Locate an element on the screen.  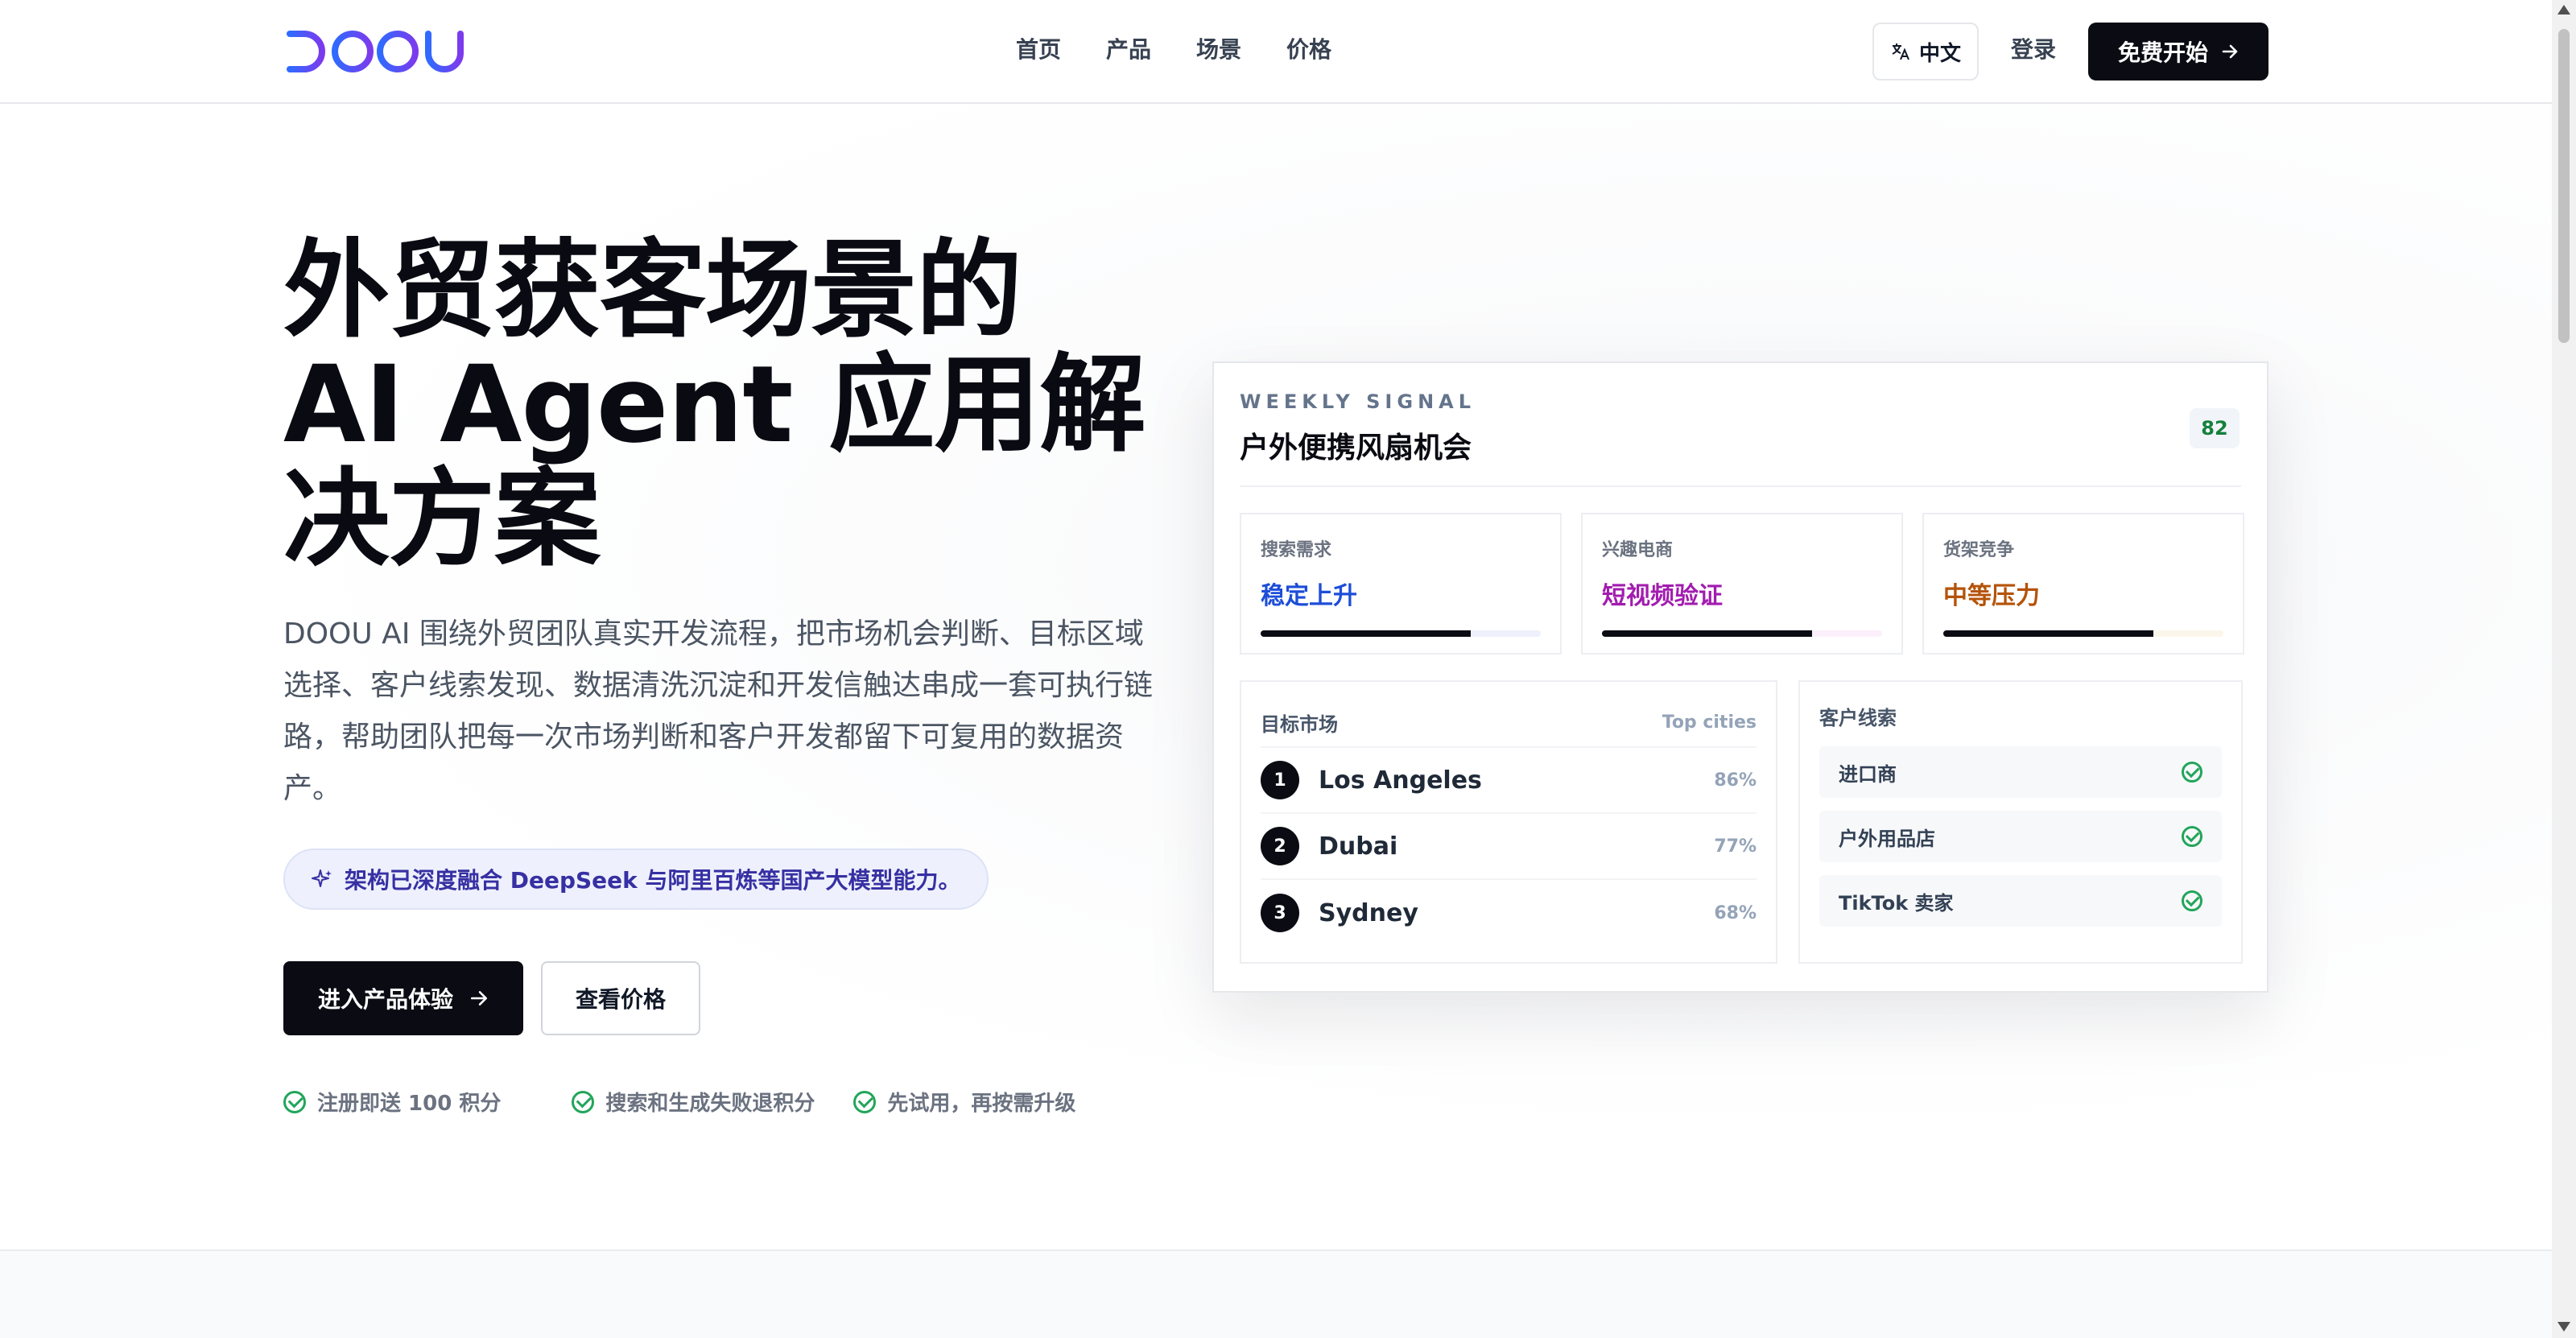
card-kicker: WEEKLY SIGNAL is located at coordinates (1358, 401).